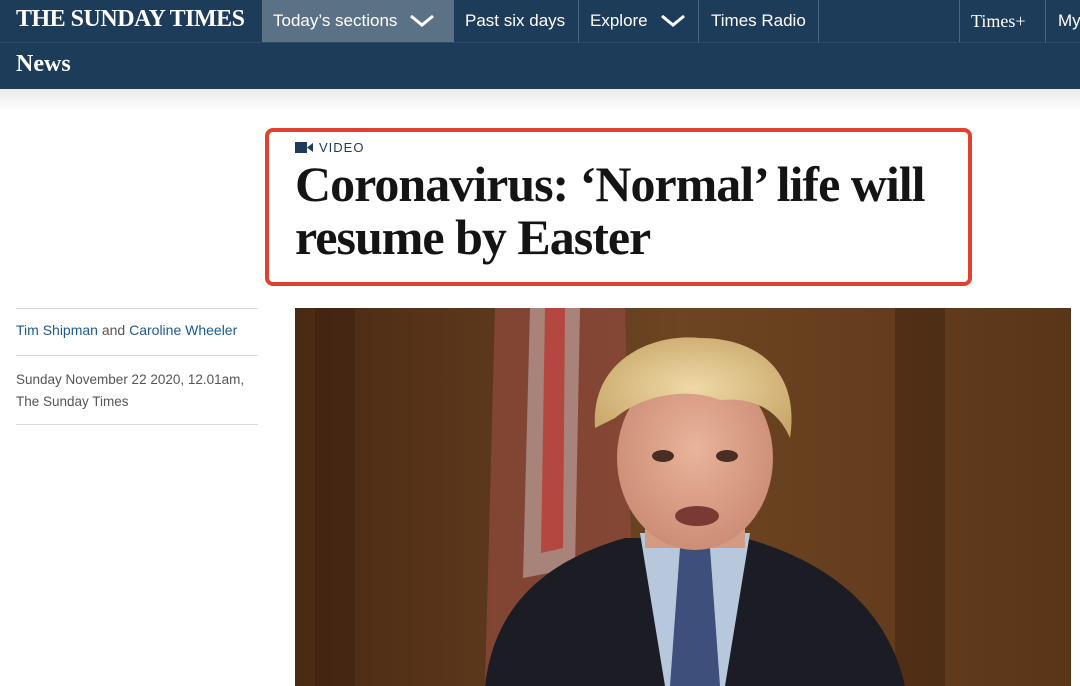 This screenshot has height=686, width=1080. What do you see at coordinates (1069, 20) in the screenshot?
I see `nav-my-account-label: My` at bounding box center [1069, 20].